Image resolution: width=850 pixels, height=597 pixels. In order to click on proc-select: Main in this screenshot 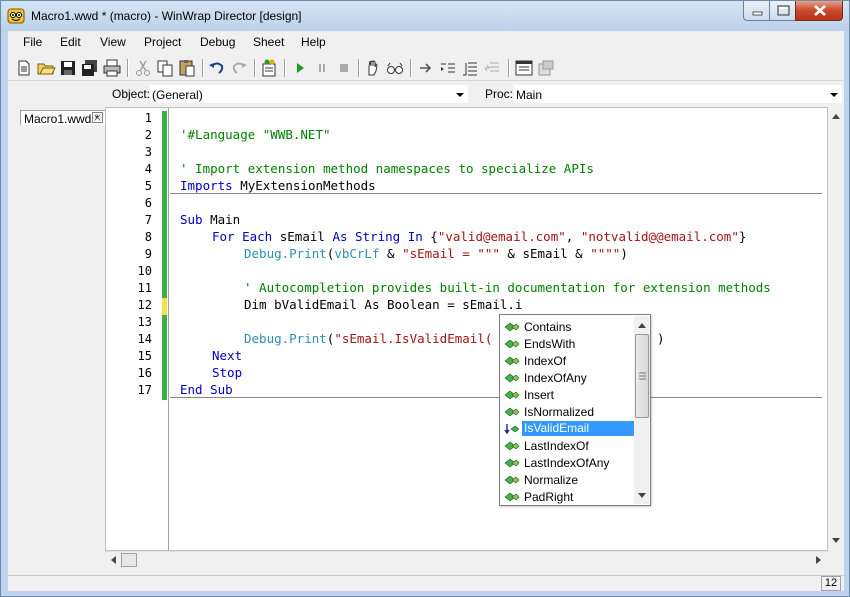, I will do `click(678, 94)`.